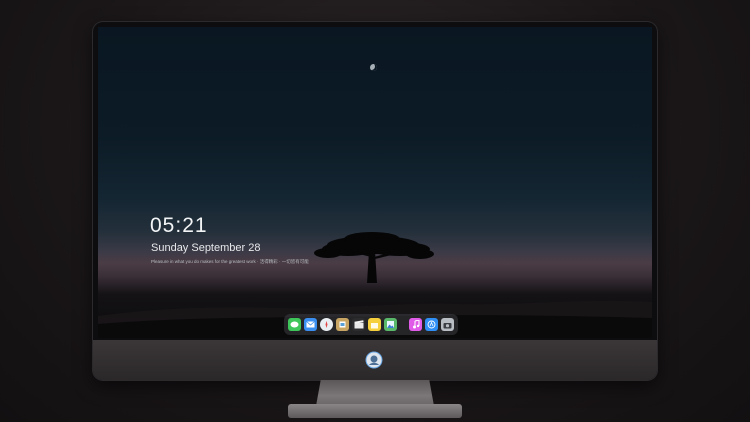 This screenshot has height=422, width=750. Describe the element at coordinates (358, 324) in the screenshot. I see `clapper-icon` at that location.